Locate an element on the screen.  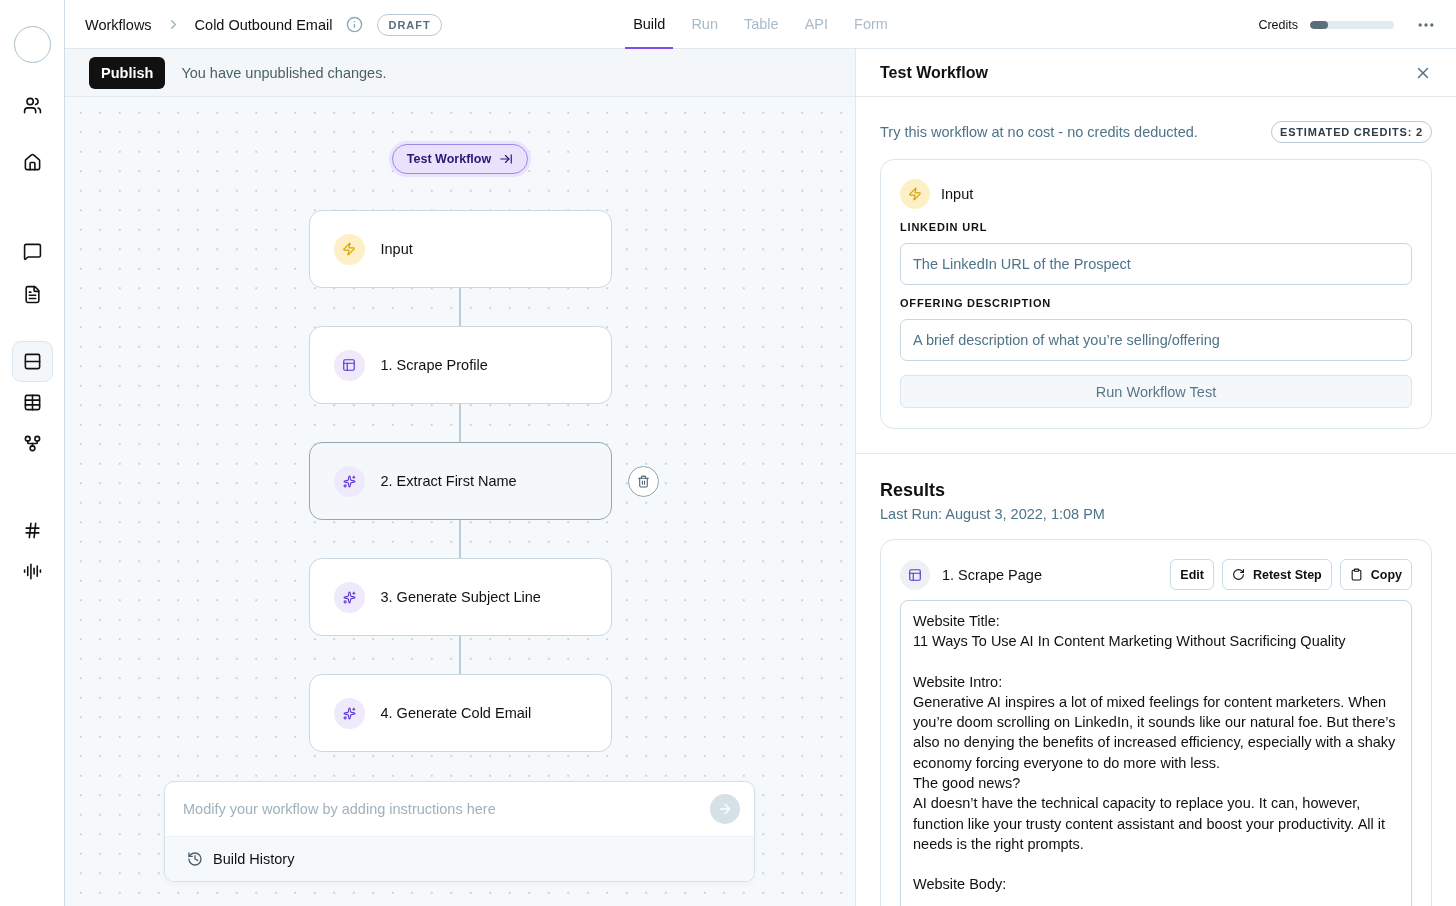
stacked-rows-icon is located at coordinates (32, 361).